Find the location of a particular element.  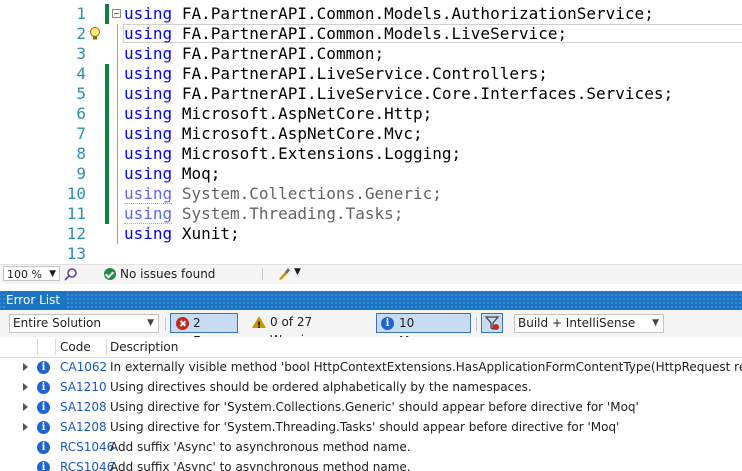

code-line: 6 using Microsoft.AspNetCore.Http; is located at coordinates (371, 114).